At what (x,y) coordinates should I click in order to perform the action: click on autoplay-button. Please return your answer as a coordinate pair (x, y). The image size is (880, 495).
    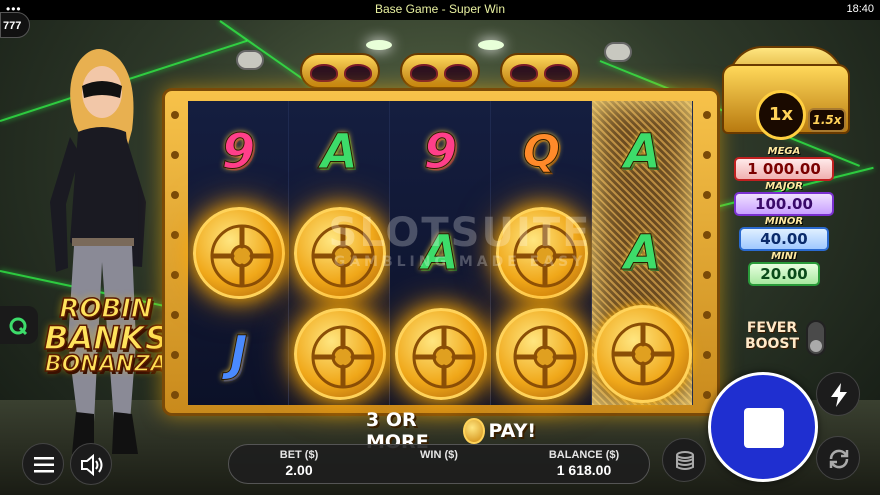
    Looking at the image, I should click on (838, 458).